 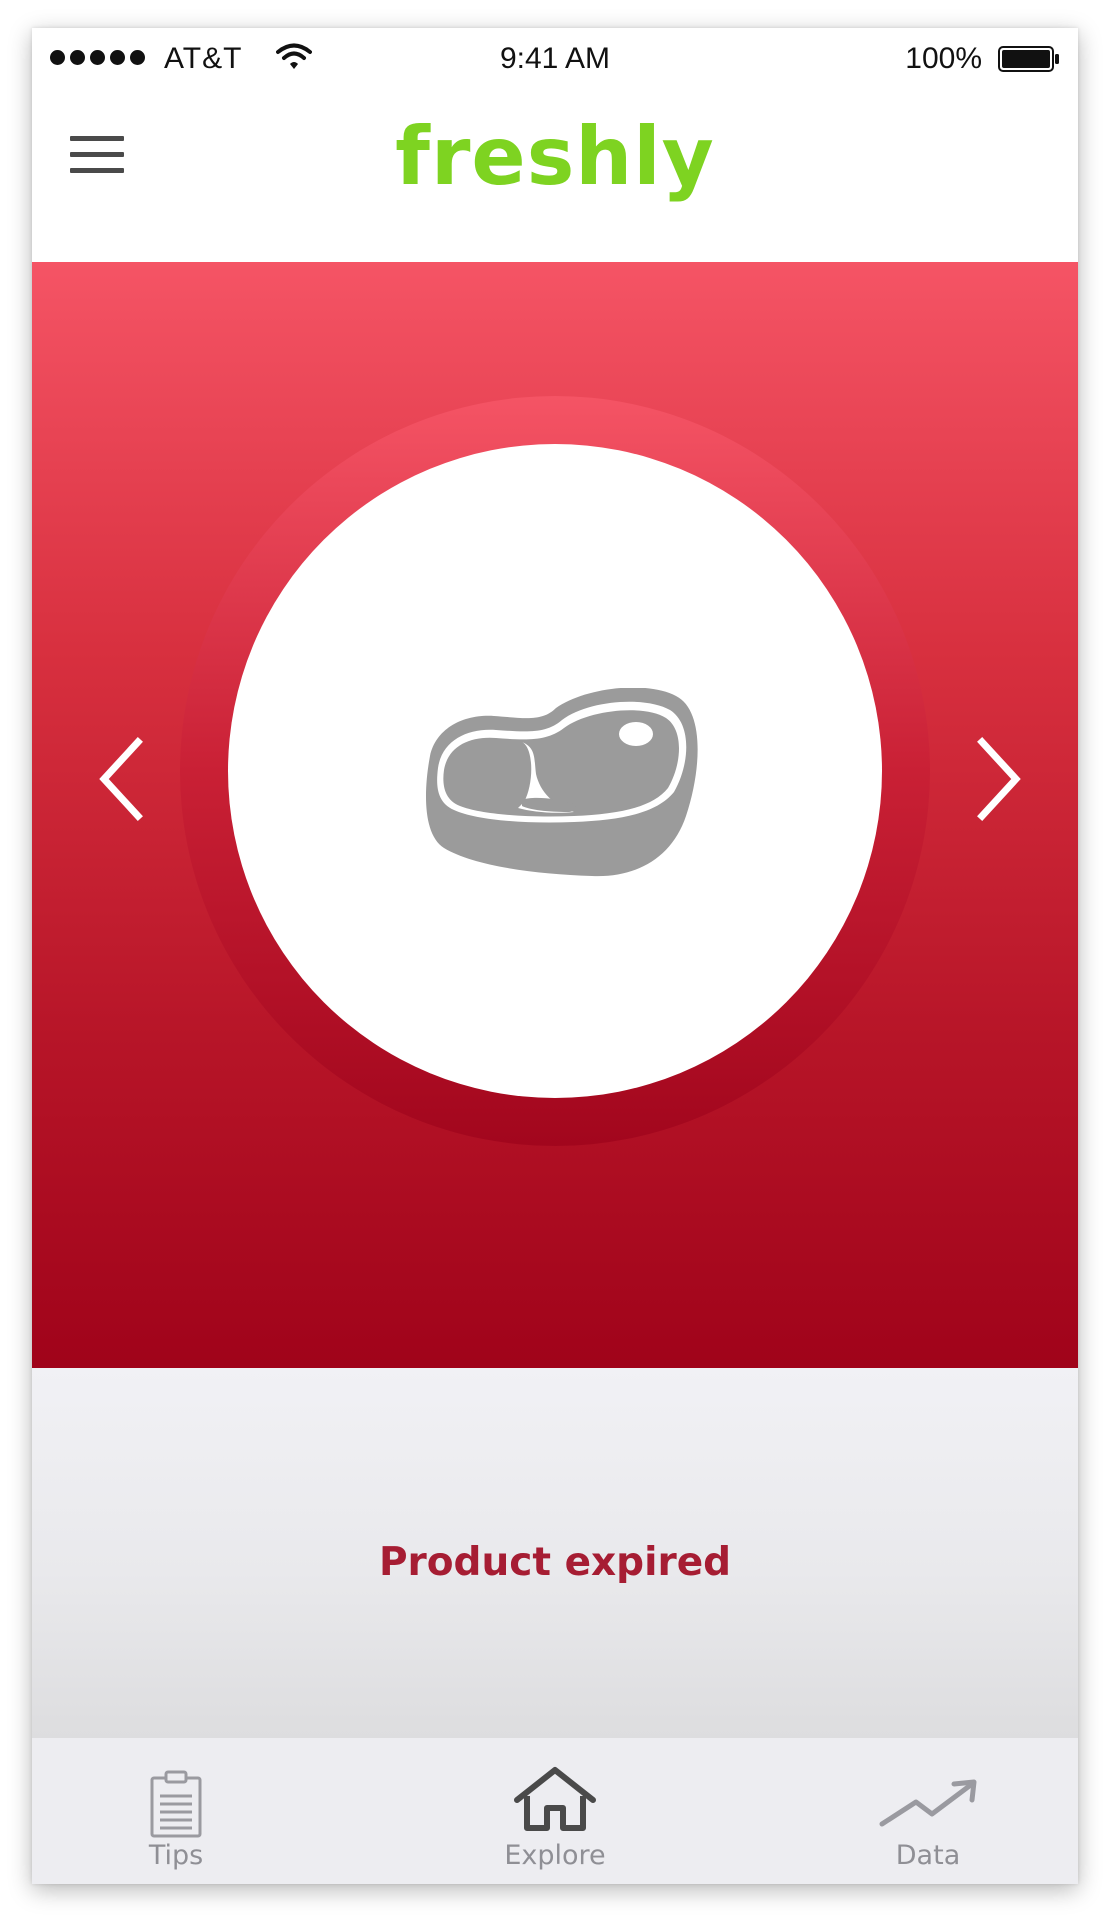 I want to click on tab-label-tips: Tips, so click(x=176, y=1855).